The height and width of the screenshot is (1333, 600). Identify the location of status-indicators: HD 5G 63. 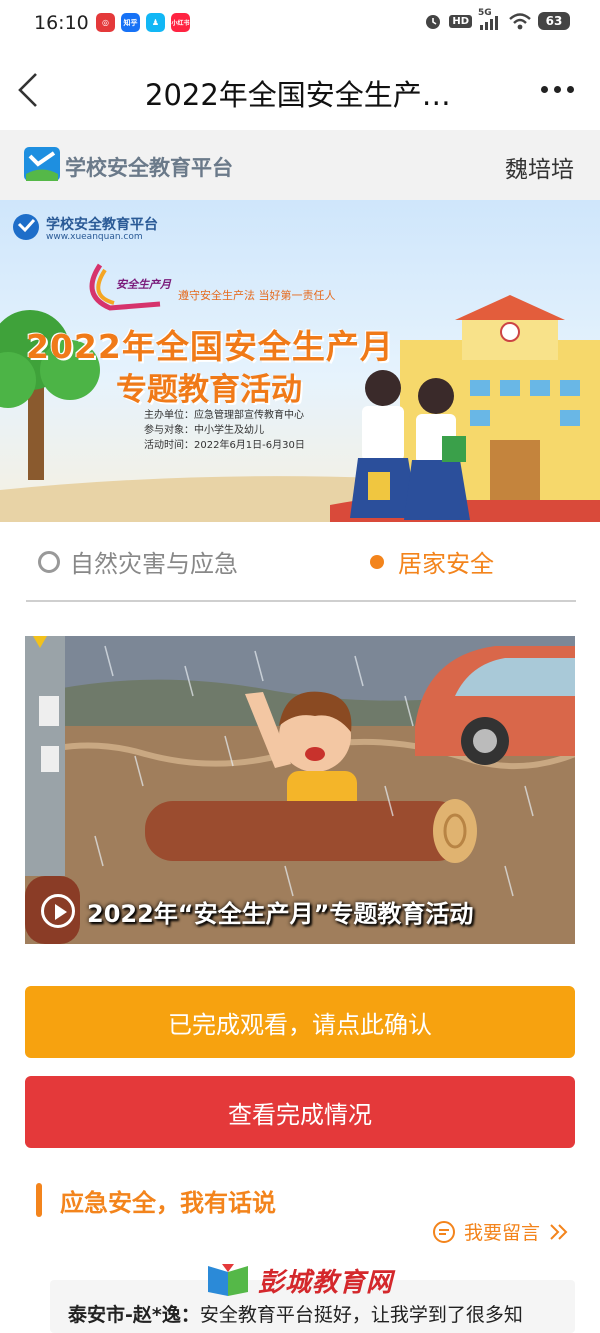
(496, 19).